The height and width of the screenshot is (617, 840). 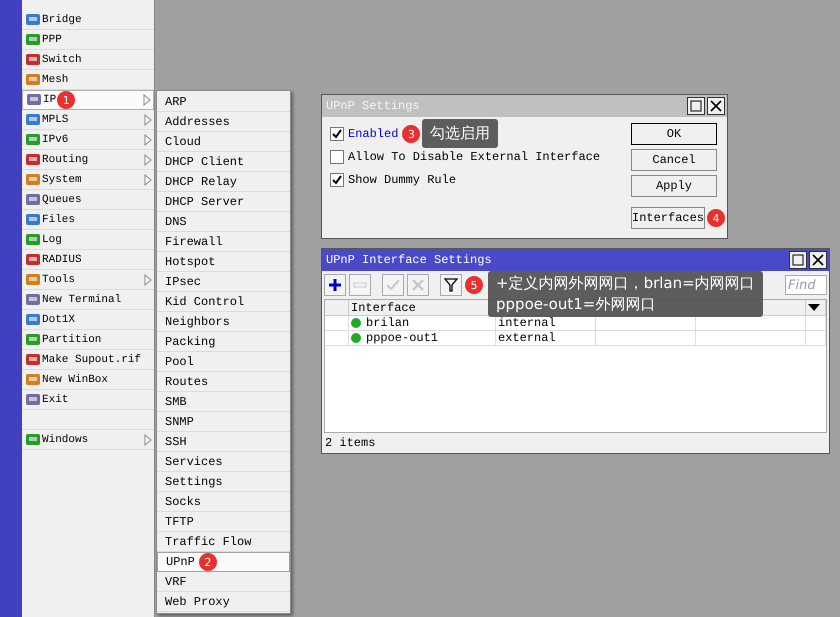 What do you see at coordinates (223, 582) in the screenshot?
I see `submenu-item: VRF` at bounding box center [223, 582].